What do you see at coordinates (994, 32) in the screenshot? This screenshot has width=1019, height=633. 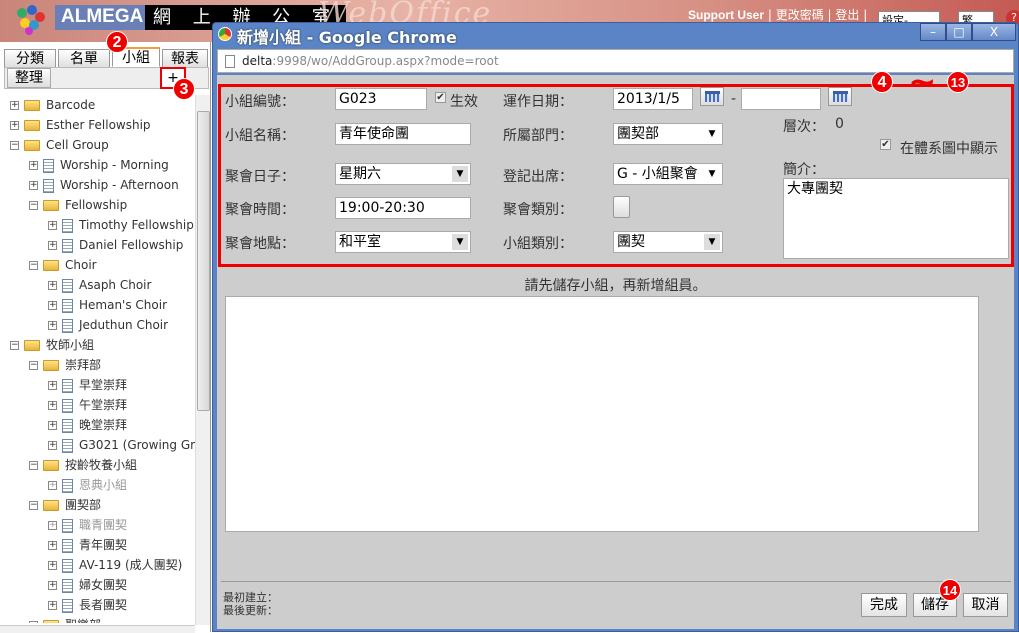 I see `close-button: X` at bounding box center [994, 32].